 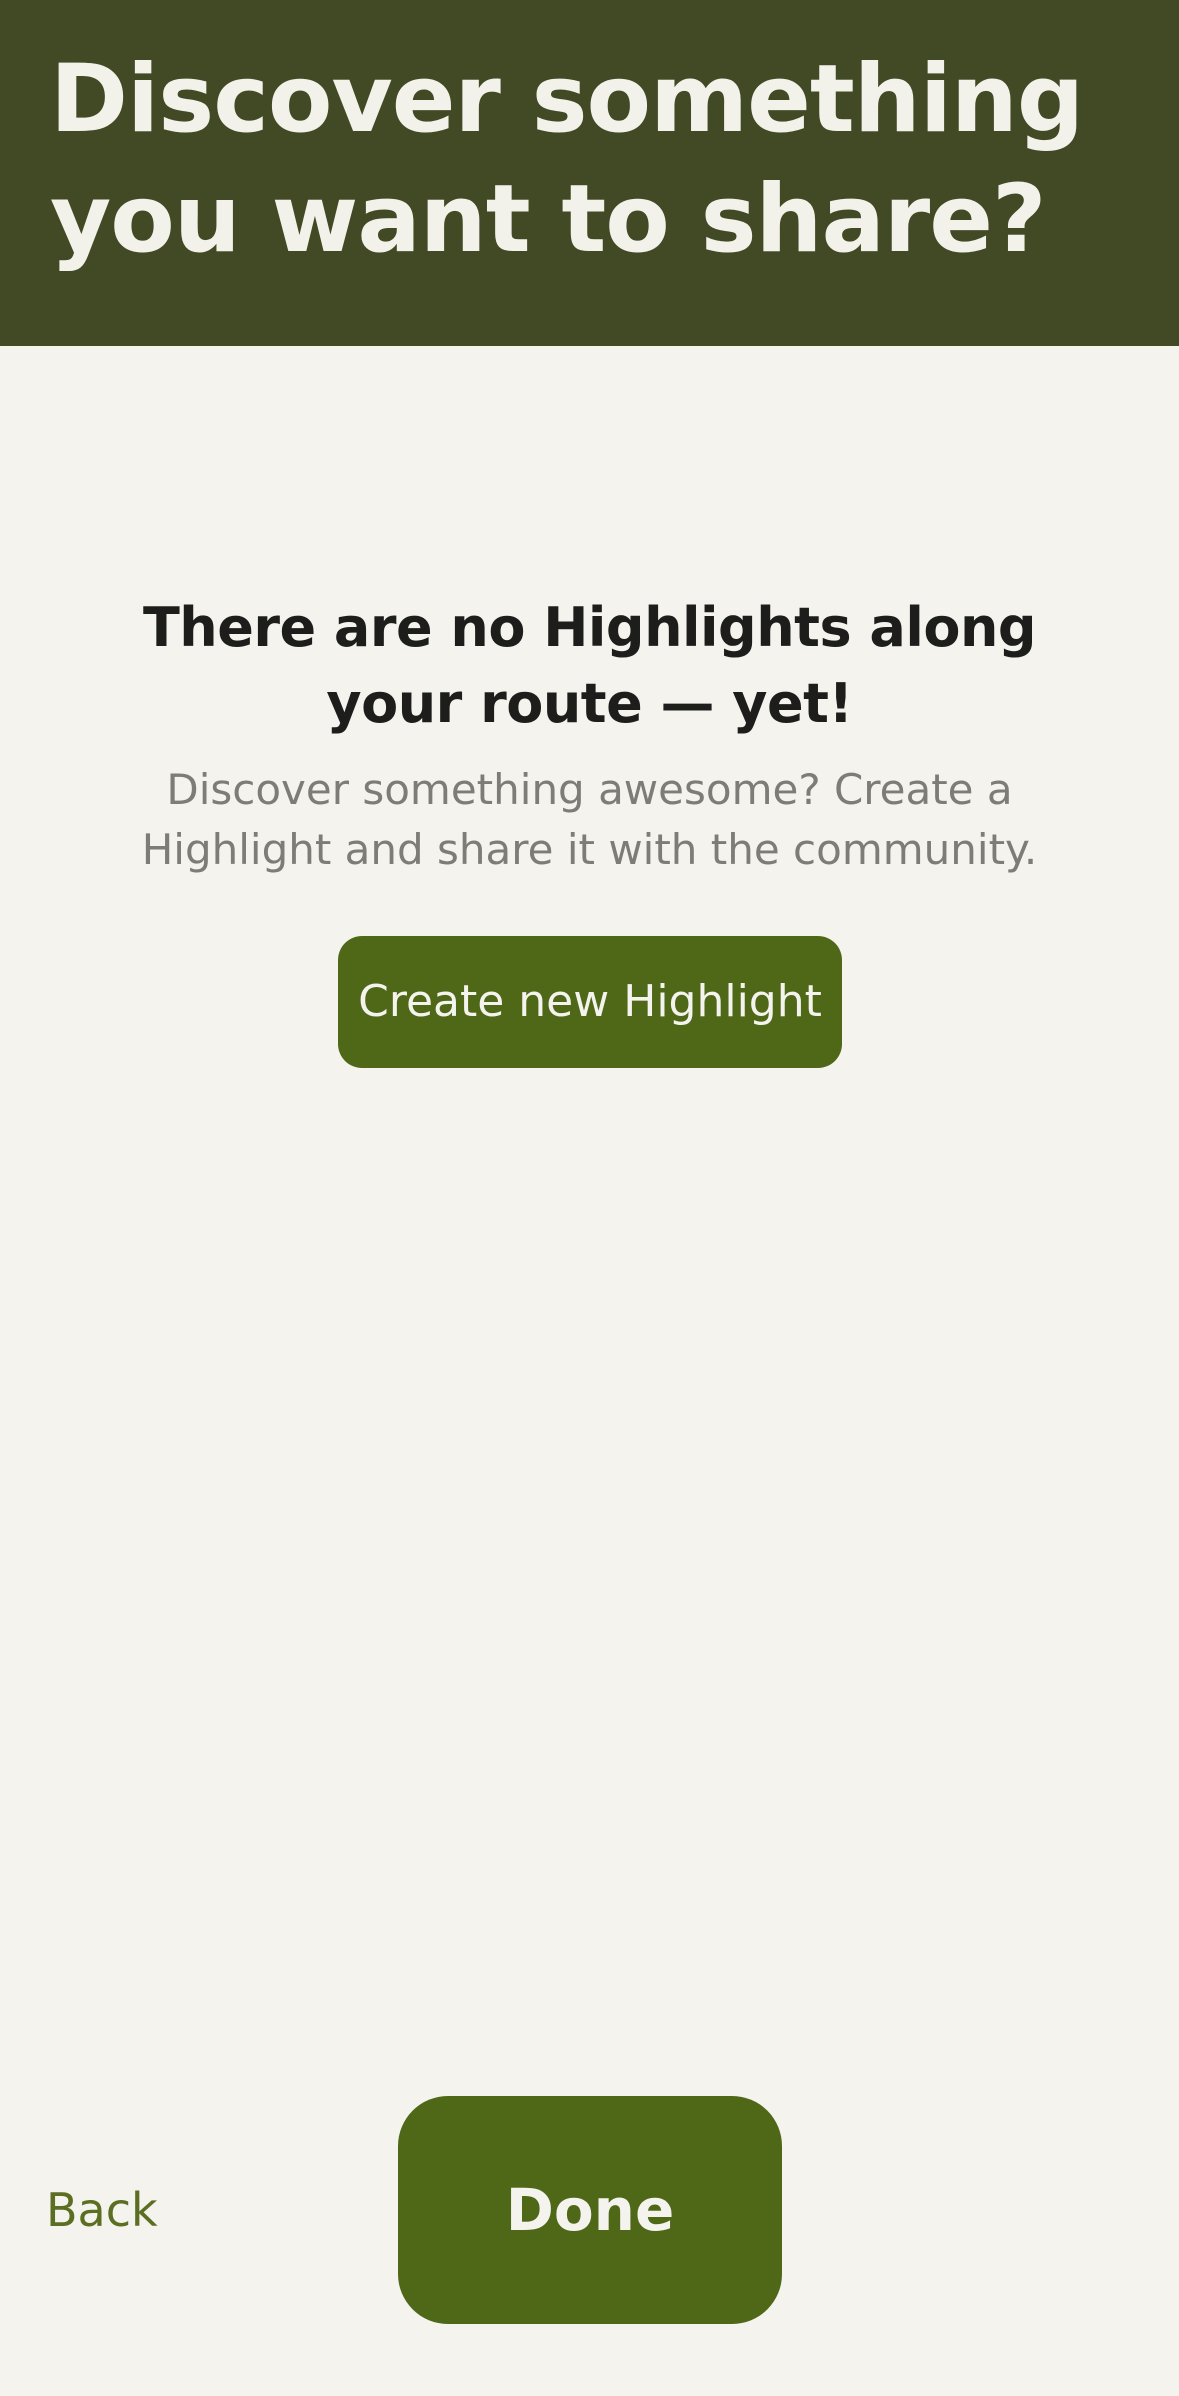 I want to click on header: Discover something you want to share?, so click(x=589, y=173).